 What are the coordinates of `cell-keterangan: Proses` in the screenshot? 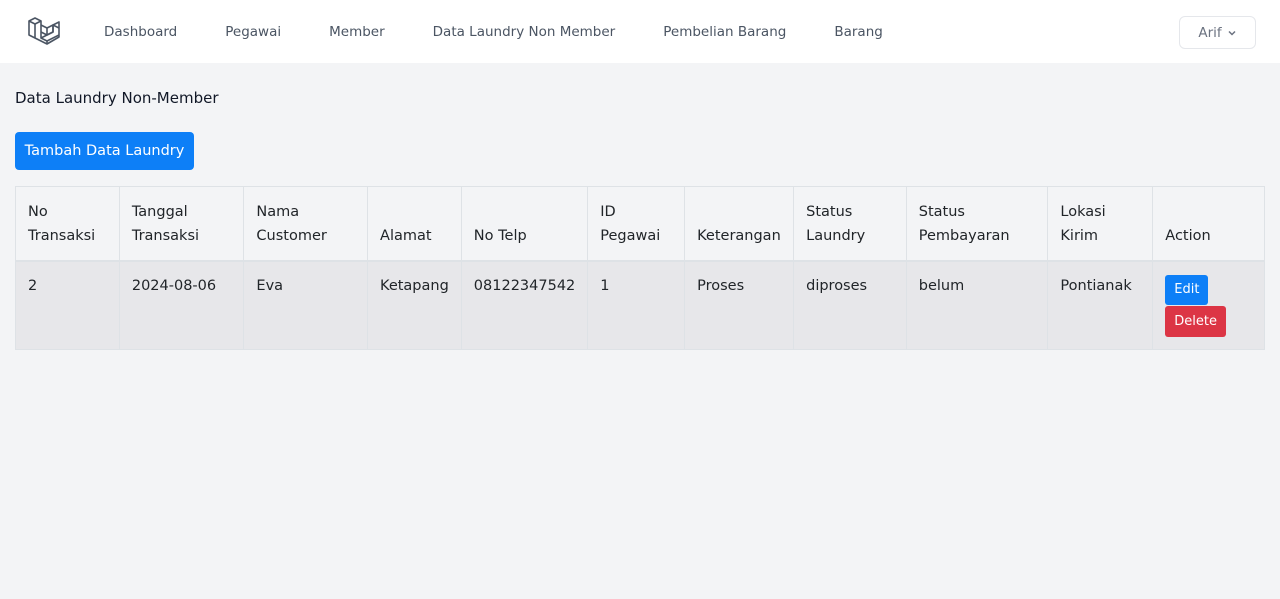 It's located at (739, 305).